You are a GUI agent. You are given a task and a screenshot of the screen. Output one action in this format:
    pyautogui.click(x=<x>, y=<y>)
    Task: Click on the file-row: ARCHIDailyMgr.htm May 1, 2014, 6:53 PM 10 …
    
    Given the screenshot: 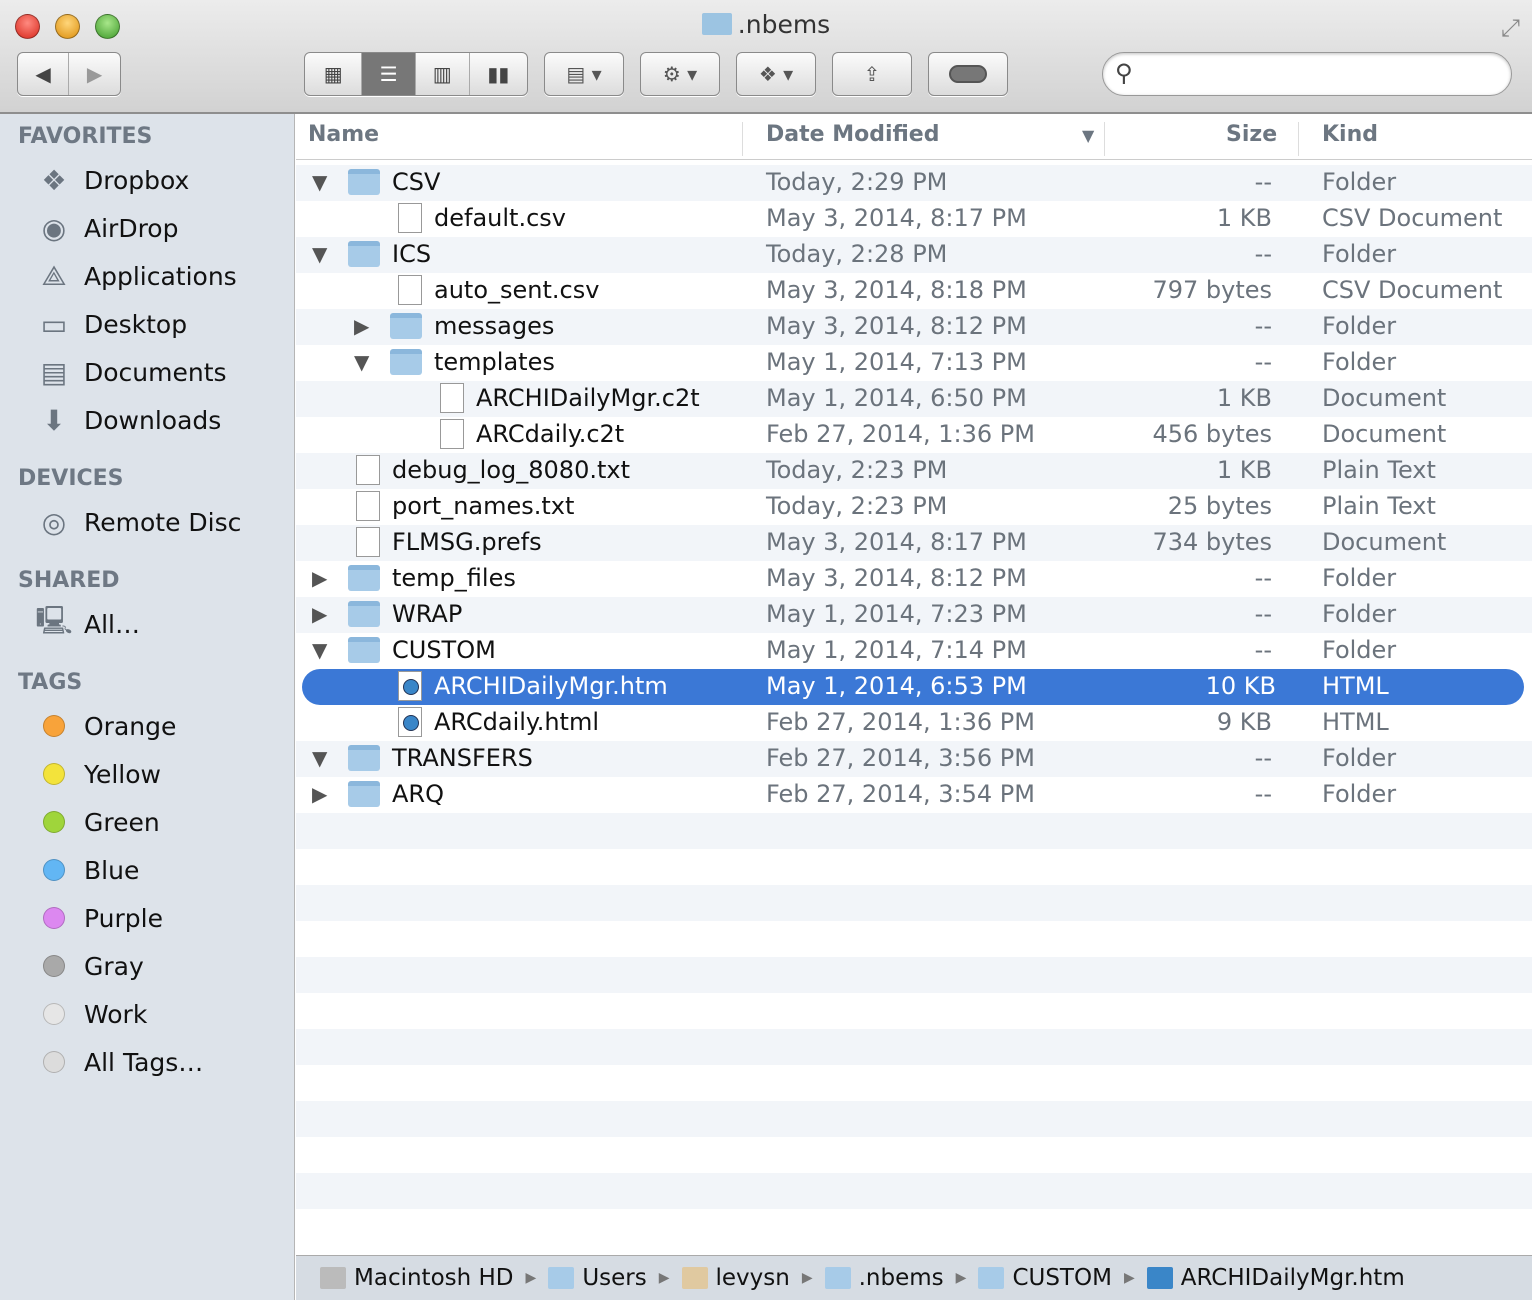 What is the action you would take?
    pyautogui.click(x=913, y=687)
    